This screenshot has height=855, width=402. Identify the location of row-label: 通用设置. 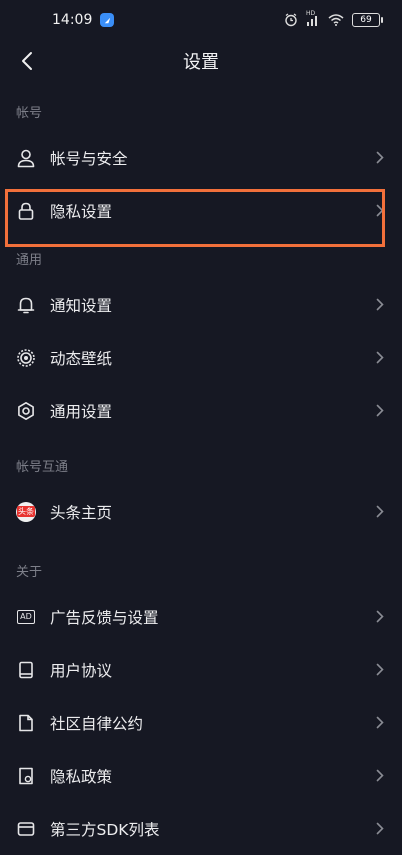
(81, 411).